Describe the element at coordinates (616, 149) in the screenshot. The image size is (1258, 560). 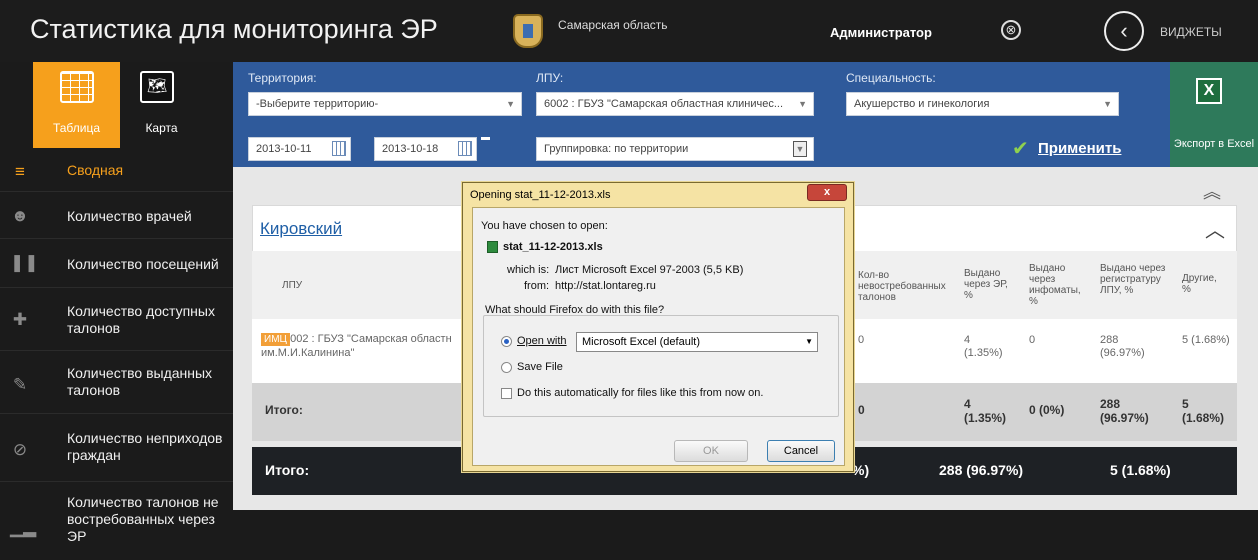
I see `grouping-value: Группировка: по территории` at that location.